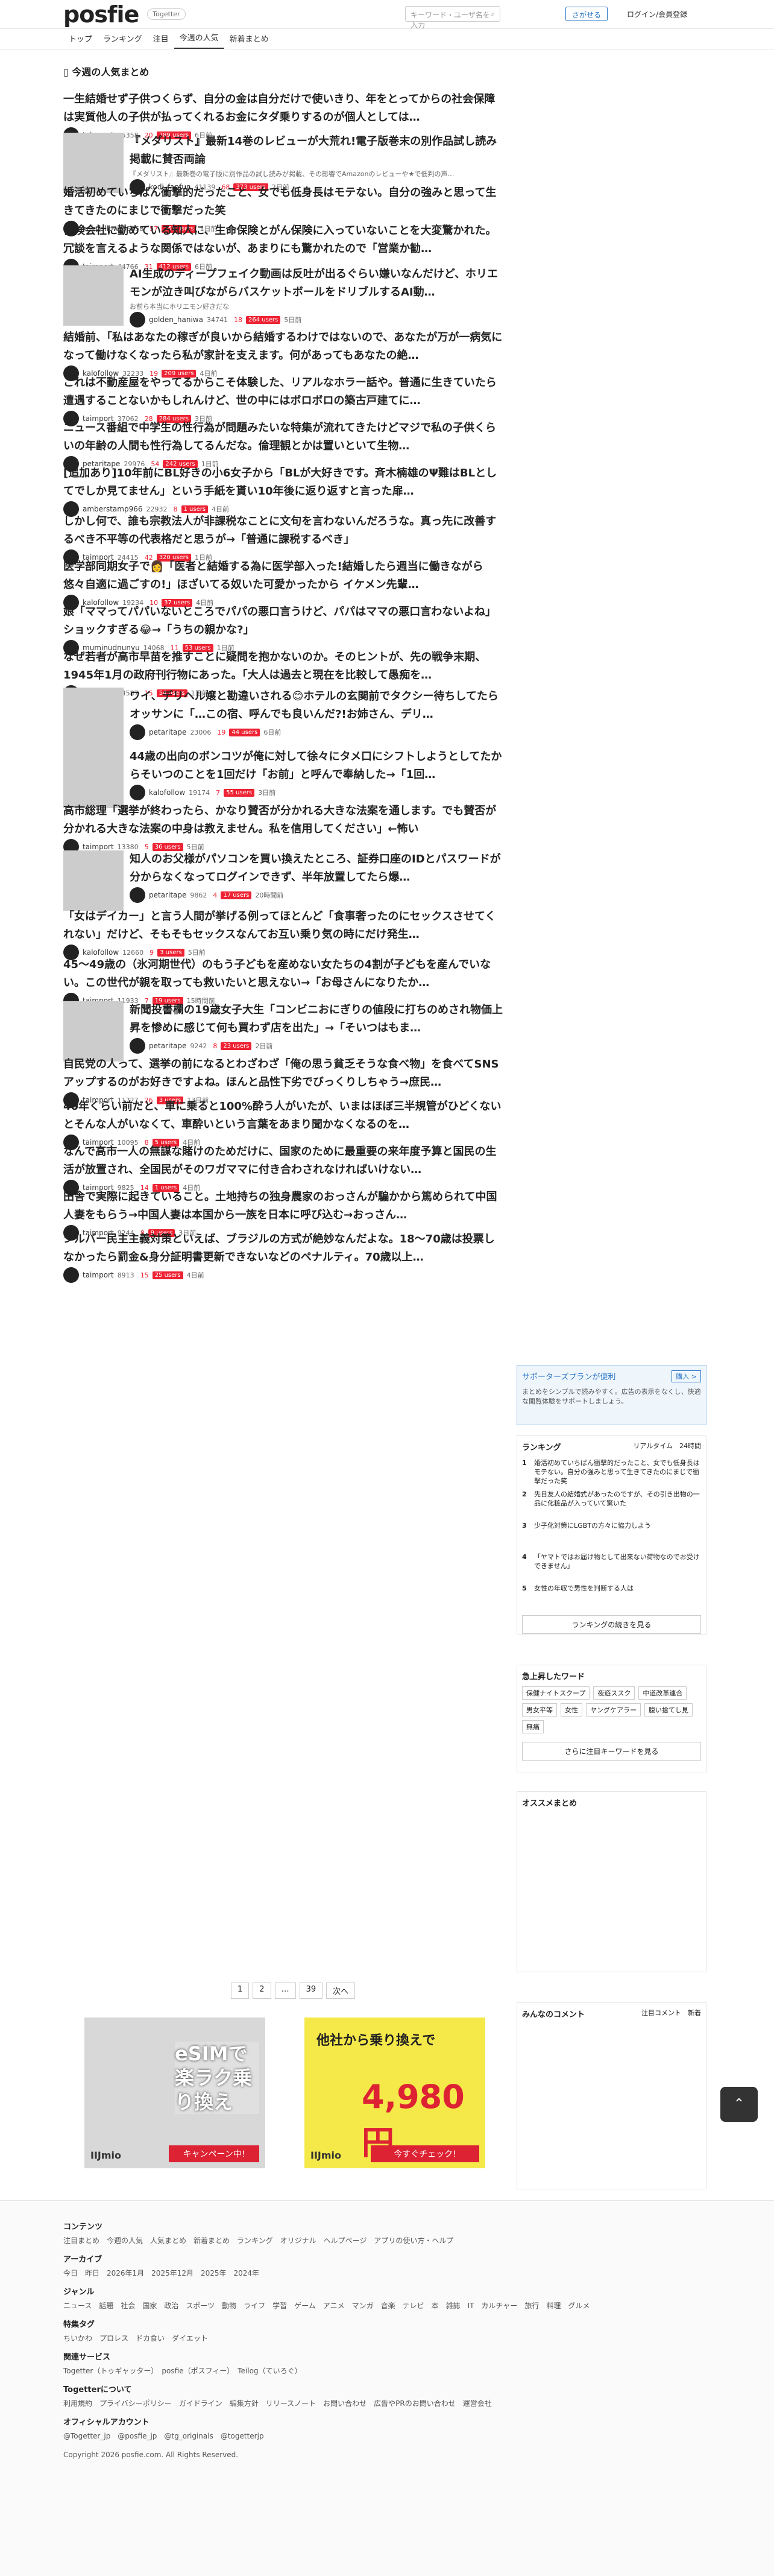 The height and width of the screenshot is (2576, 774). Describe the element at coordinates (661, 2013) in the screenshot. I see `tab-hot-comments: 注目コメント` at that location.